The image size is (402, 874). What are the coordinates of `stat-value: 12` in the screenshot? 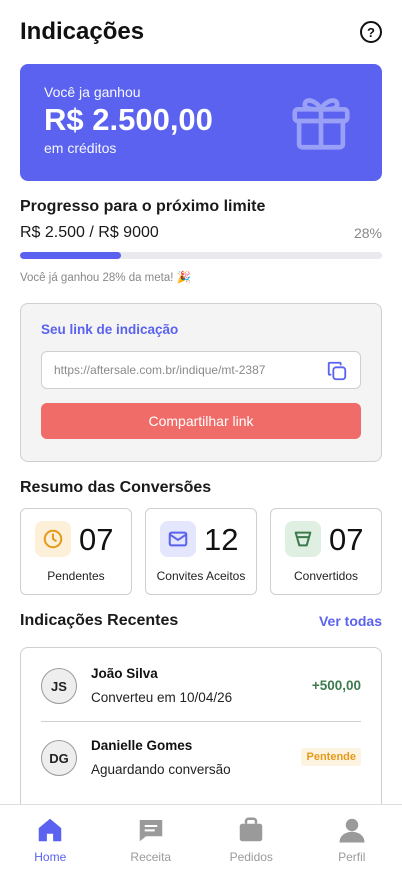 It's located at (221, 539).